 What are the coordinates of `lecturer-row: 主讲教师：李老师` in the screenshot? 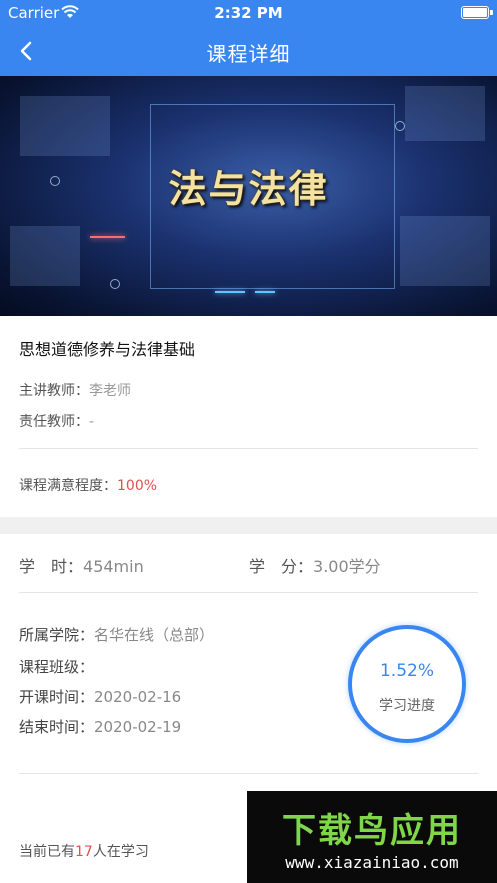 It's located at (75, 390).